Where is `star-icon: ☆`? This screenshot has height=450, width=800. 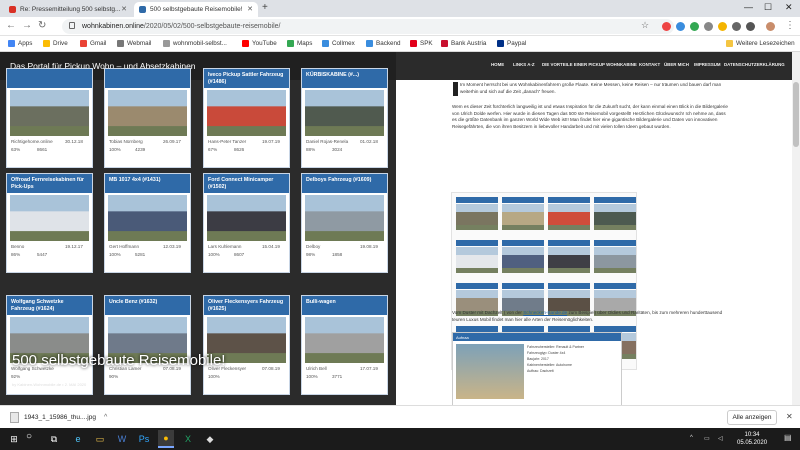
star-icon: ☆ is located at coordinates (645, 25).